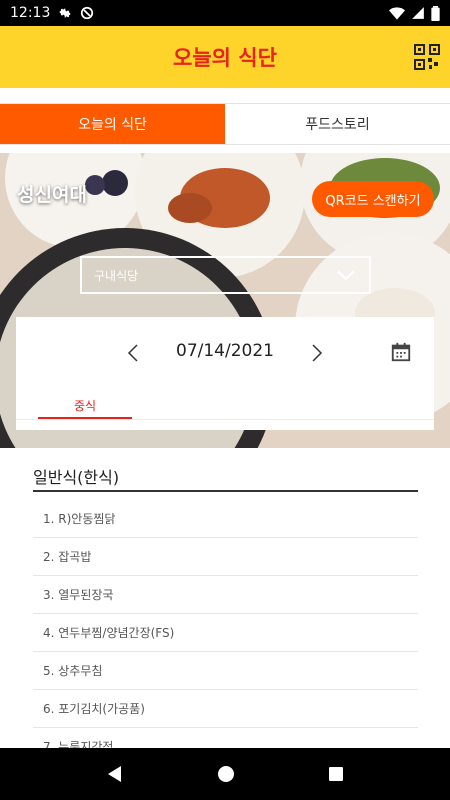  I want to click on date-selector: 07/14/2021, so click(225, 353).